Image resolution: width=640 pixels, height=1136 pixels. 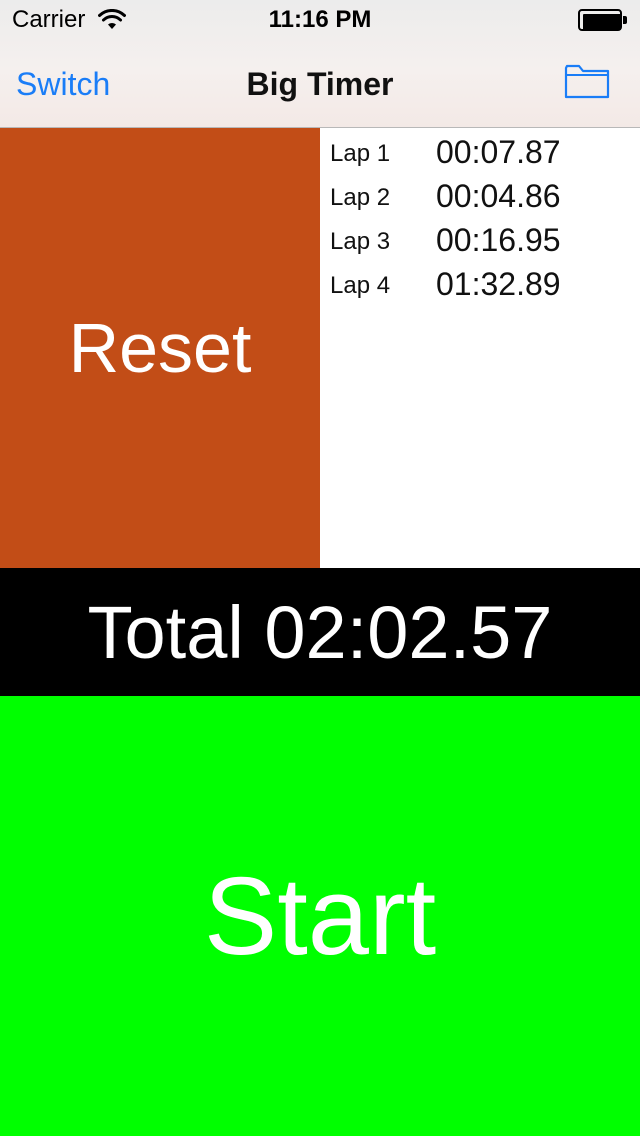 What do you see at coordinates (498, 196) in the screenshot?
I see `lap-time: 00:04.86` at bounding box center [498, 196].